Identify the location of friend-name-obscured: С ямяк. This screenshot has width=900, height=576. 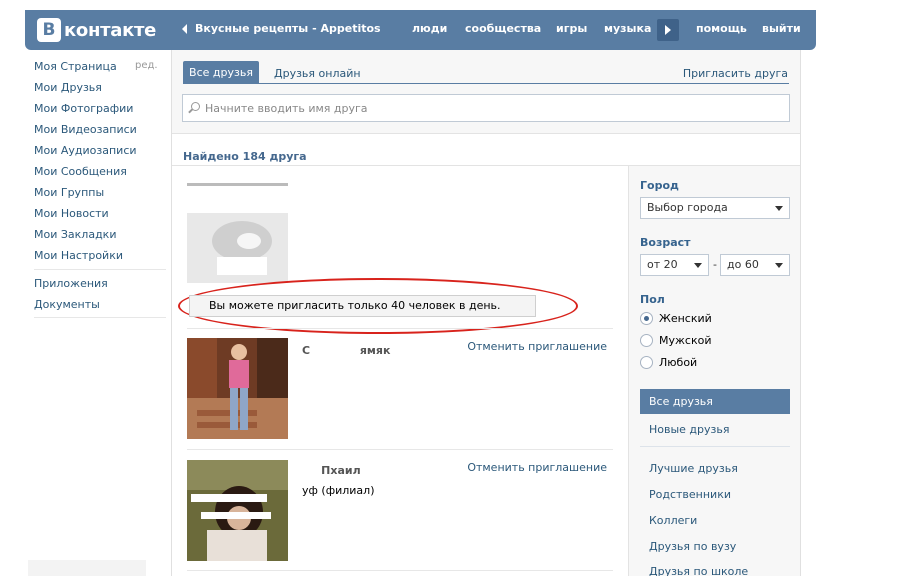
(346, 350).